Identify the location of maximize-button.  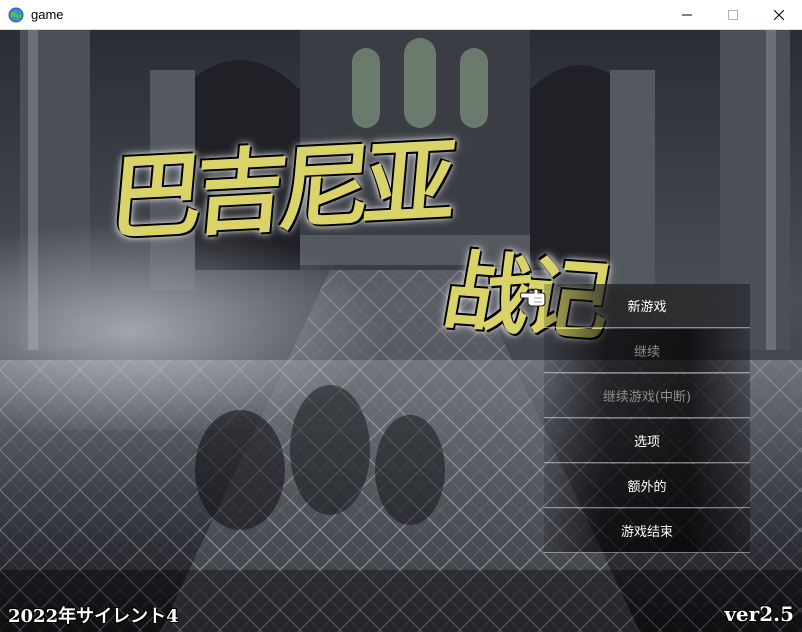
(733, 15).